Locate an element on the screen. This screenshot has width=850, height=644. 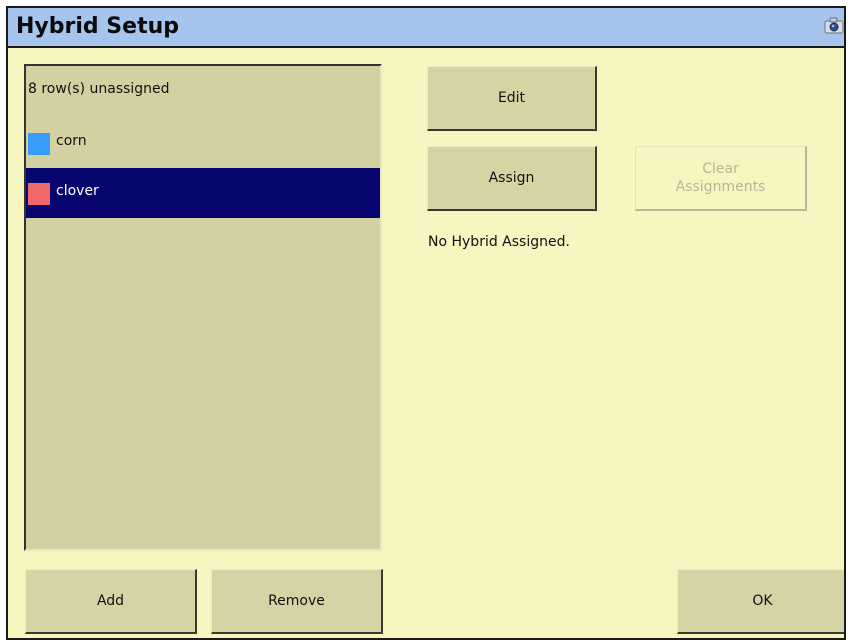
camera-icon is located at coordinates (834, 26).